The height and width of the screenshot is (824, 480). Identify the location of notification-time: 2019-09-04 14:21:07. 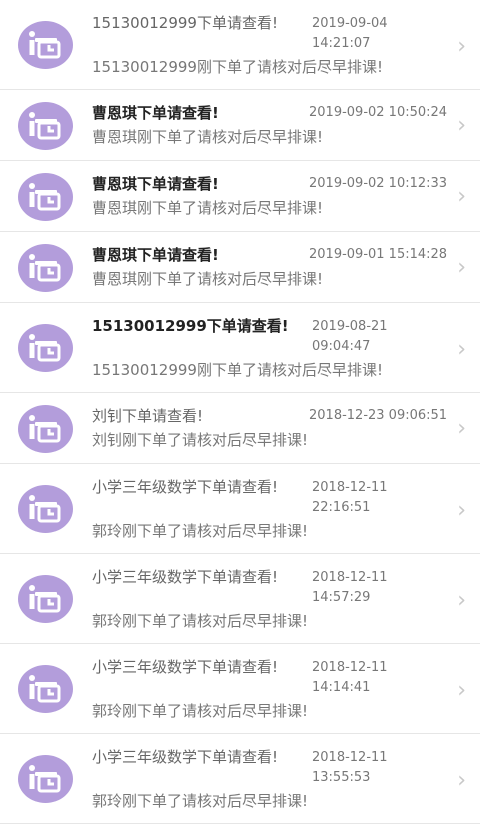
(350, 33).